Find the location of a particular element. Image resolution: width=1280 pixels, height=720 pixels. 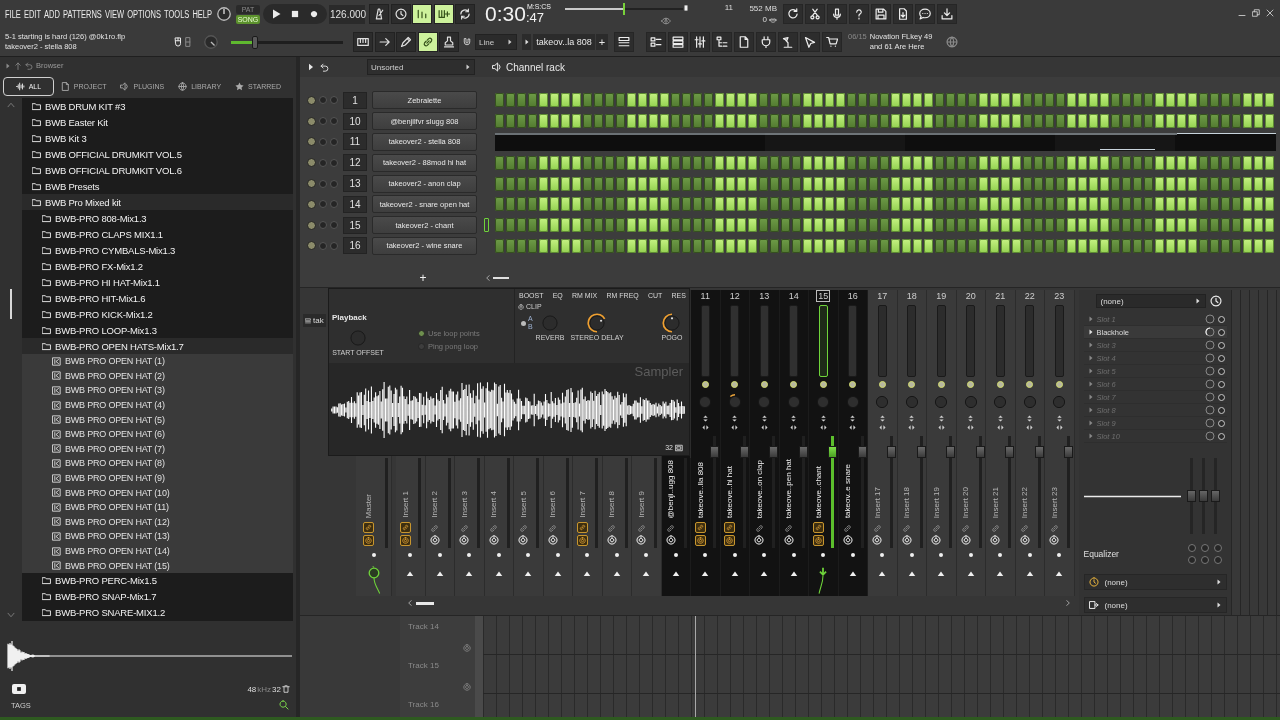

tree-item: BWB Presets is located at coordinates (157, 186).